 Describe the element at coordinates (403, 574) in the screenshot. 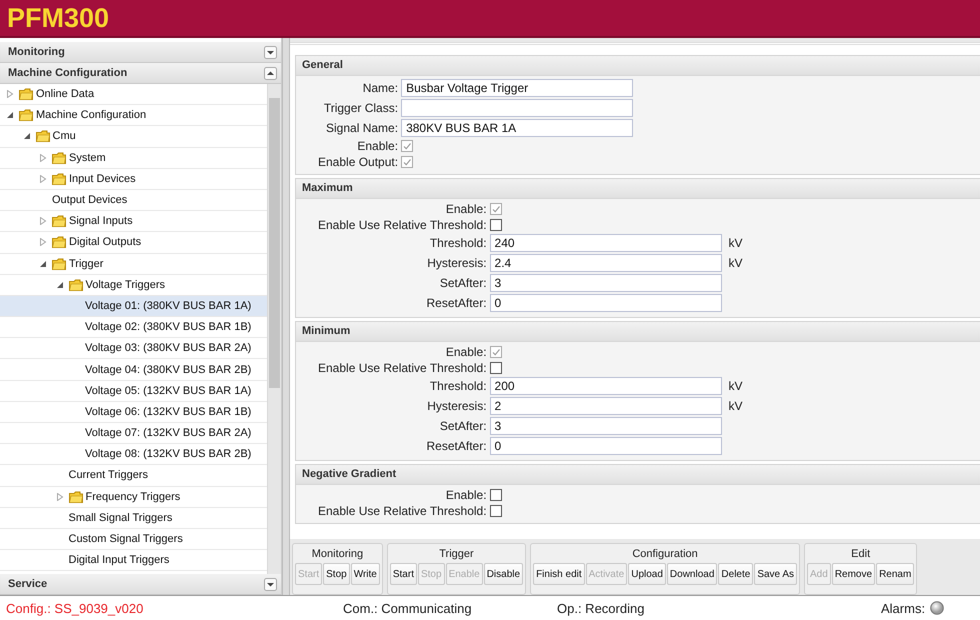

I see `toolbar-button: Start` at that location.